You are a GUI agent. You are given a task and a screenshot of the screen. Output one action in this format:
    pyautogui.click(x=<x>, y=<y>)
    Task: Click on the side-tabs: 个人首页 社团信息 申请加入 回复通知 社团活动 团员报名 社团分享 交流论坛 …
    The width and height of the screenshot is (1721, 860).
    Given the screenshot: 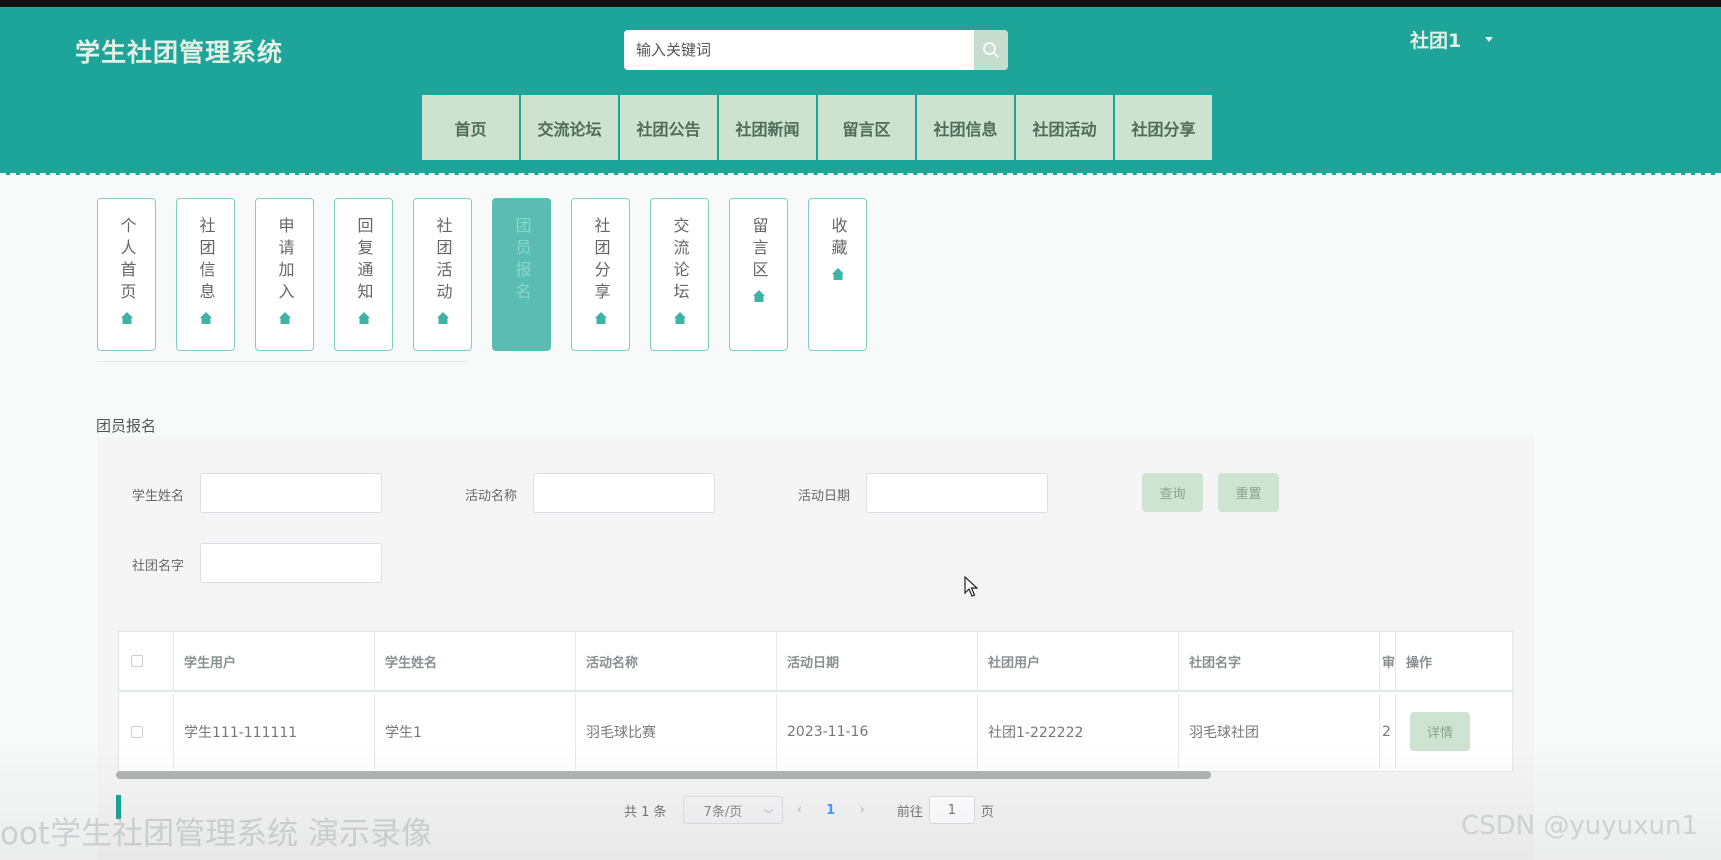 What is the action you would take?
    pyautogui.click(x=482, y=274)
    